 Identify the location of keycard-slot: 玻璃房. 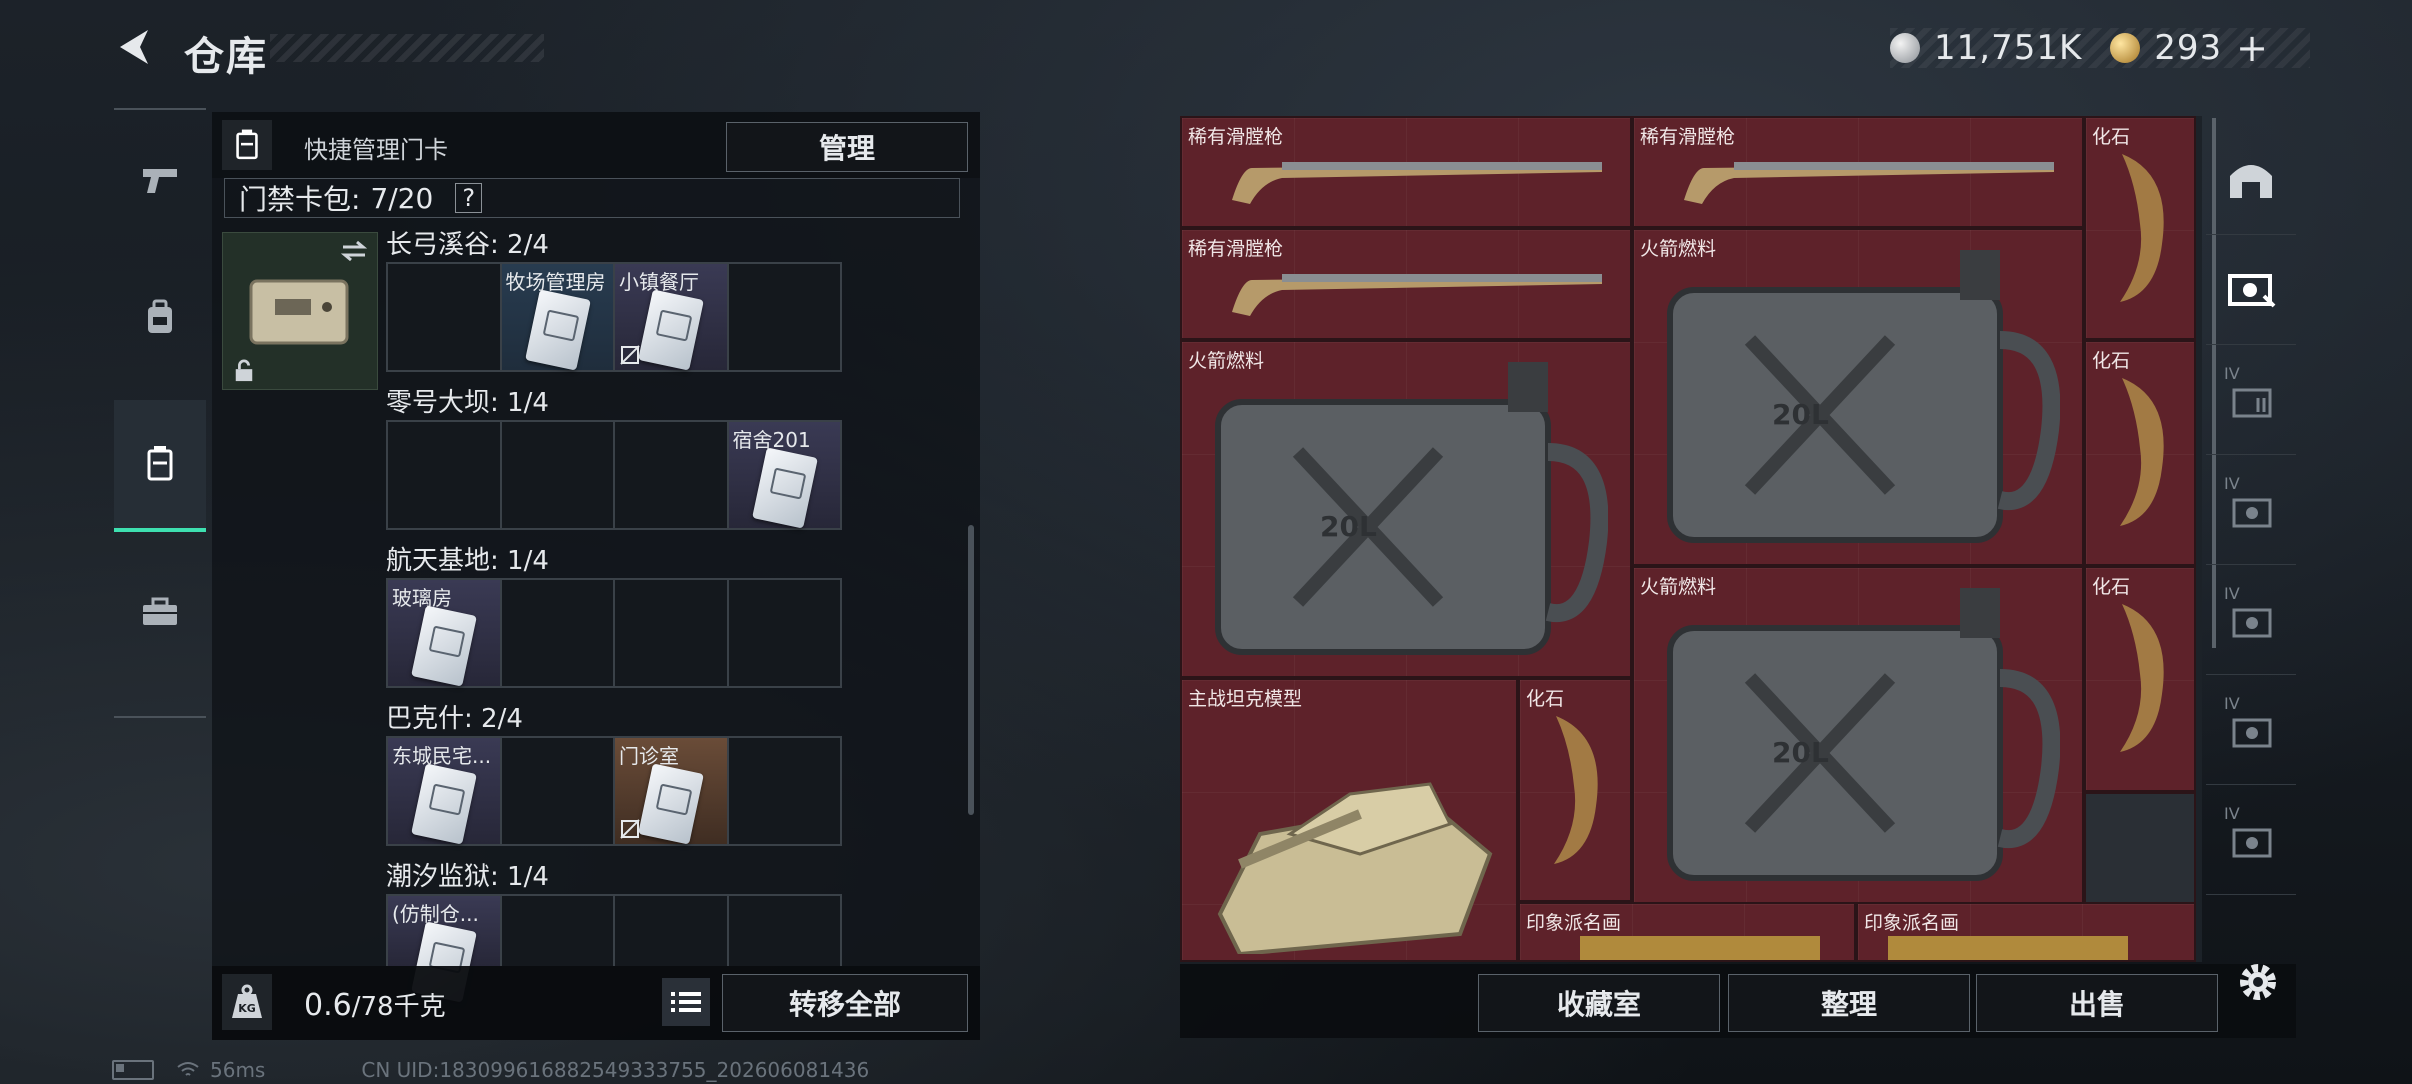
(445, 633).